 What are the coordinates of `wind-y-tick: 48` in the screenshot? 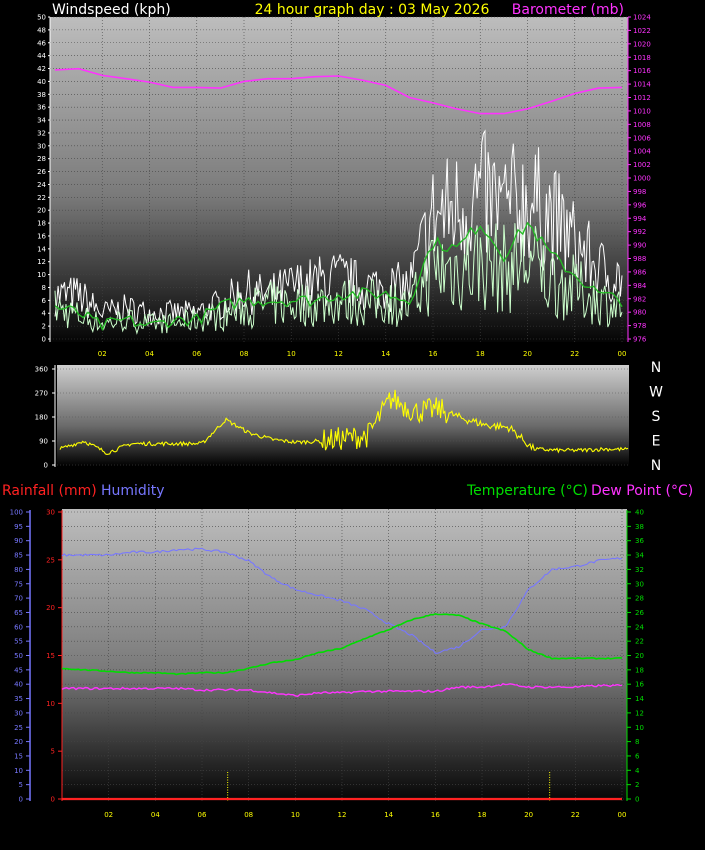 It's located at (41, 30).